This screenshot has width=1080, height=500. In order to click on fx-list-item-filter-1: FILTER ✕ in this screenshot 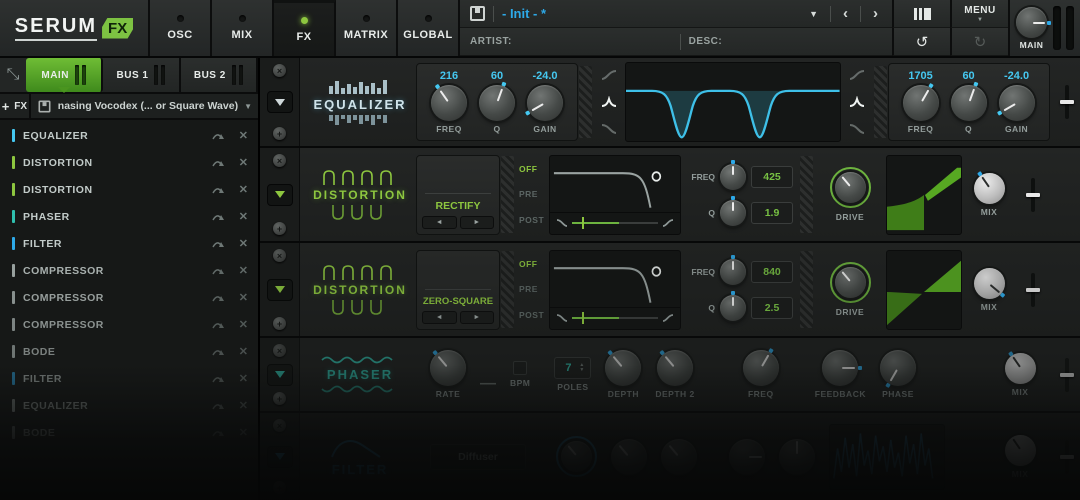, I will do `click(129, 243)`.